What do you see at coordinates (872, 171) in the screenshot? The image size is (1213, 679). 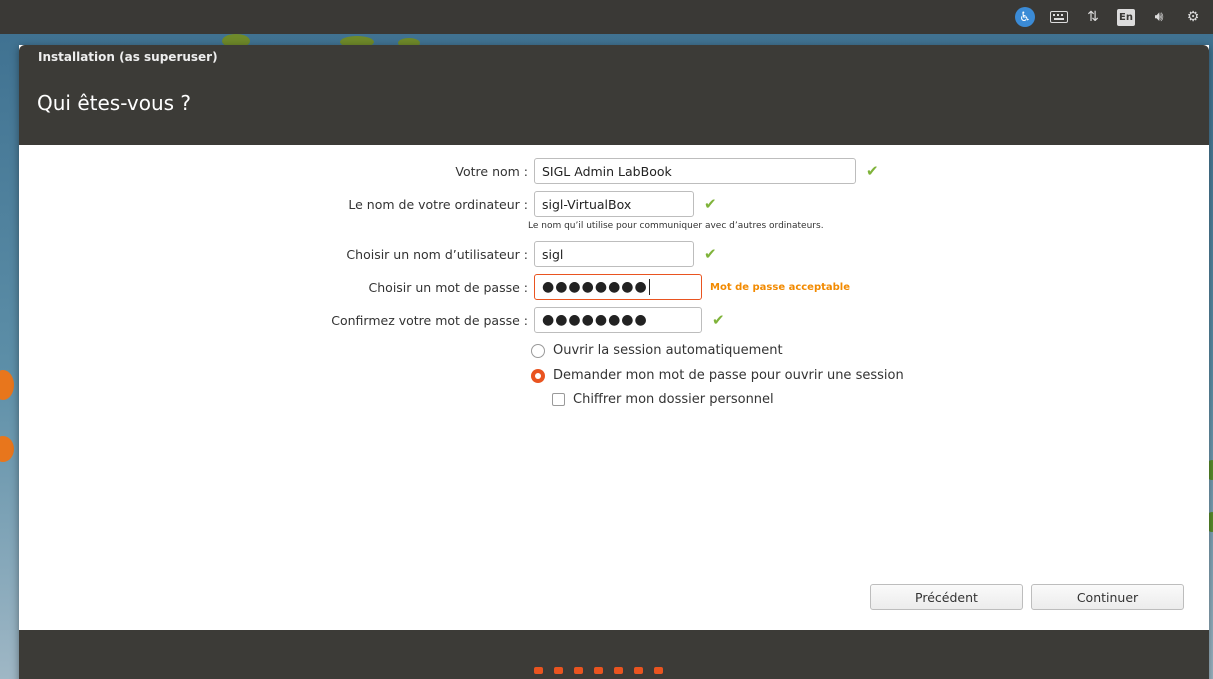 I see `name-valid-check-icon: ✔` at bounding box center [872, 171].